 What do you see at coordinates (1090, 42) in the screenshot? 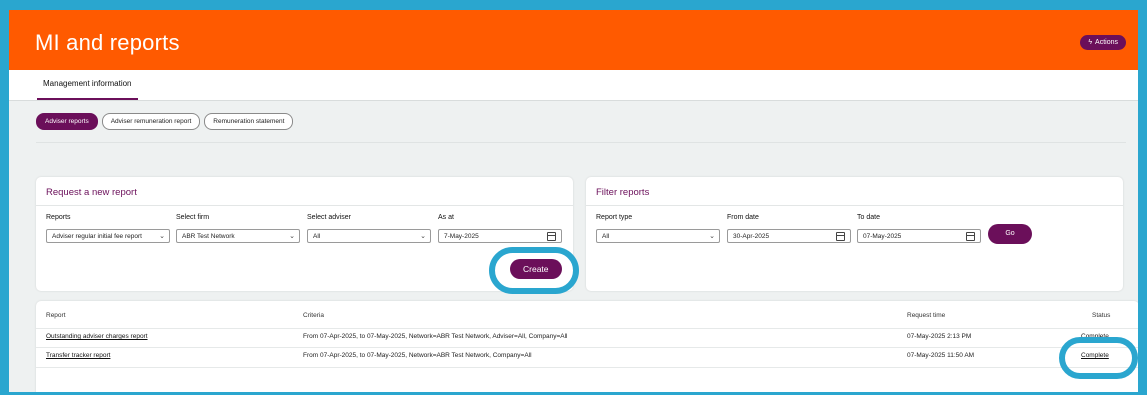
I see `lightning-icon: ϟ` at bounding box center [1090, 42].